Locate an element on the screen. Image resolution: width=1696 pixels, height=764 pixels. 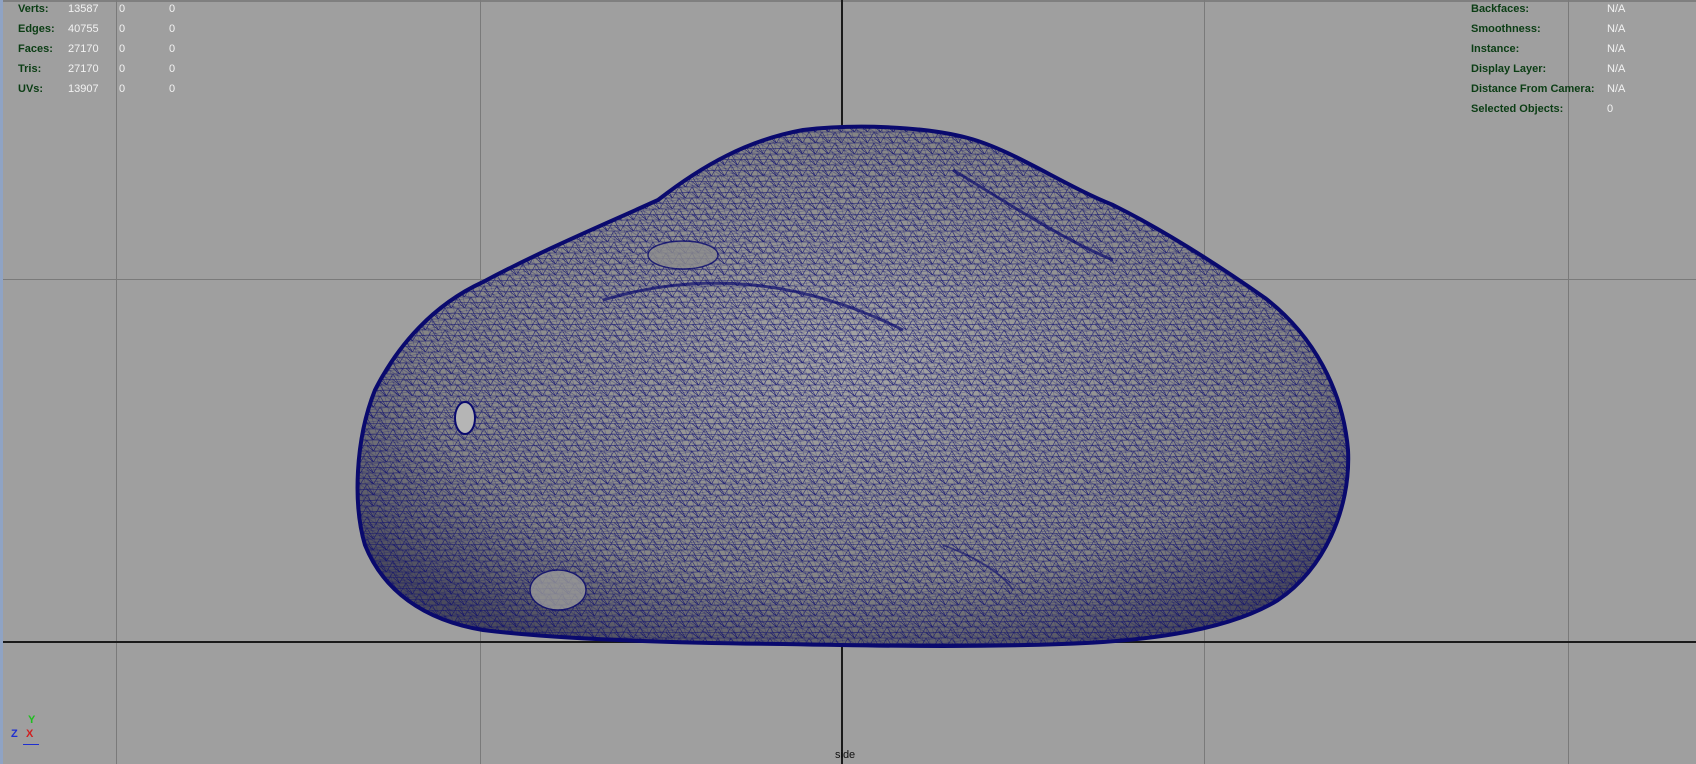
z-axis-label: Z is located at coordinates (14, 734).